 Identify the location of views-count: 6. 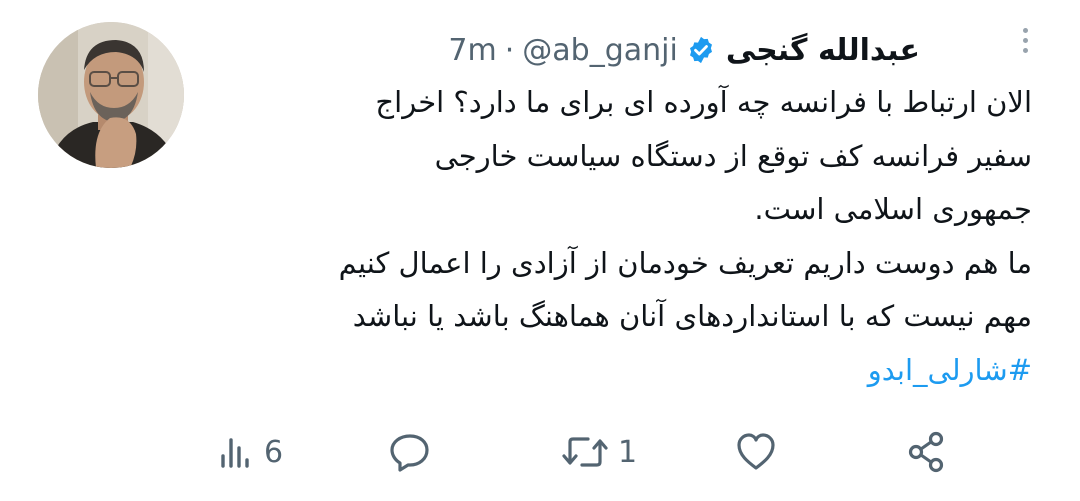
(274, 452).